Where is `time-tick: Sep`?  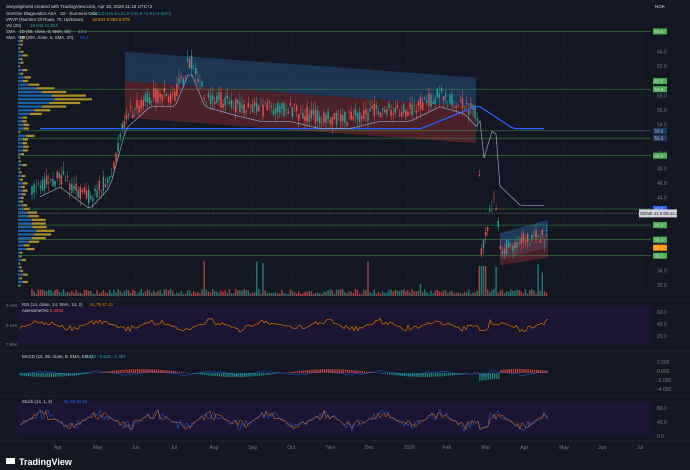
time-tick: Sep is located at coordinates (252, 448).